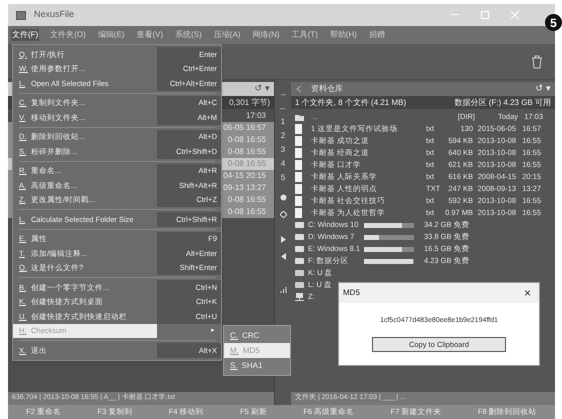 This screenshot has height=419, width=562. Describe the element at coordinates (257, 335) in the screenshot. I see `menu-item: C. CRC` at that location.